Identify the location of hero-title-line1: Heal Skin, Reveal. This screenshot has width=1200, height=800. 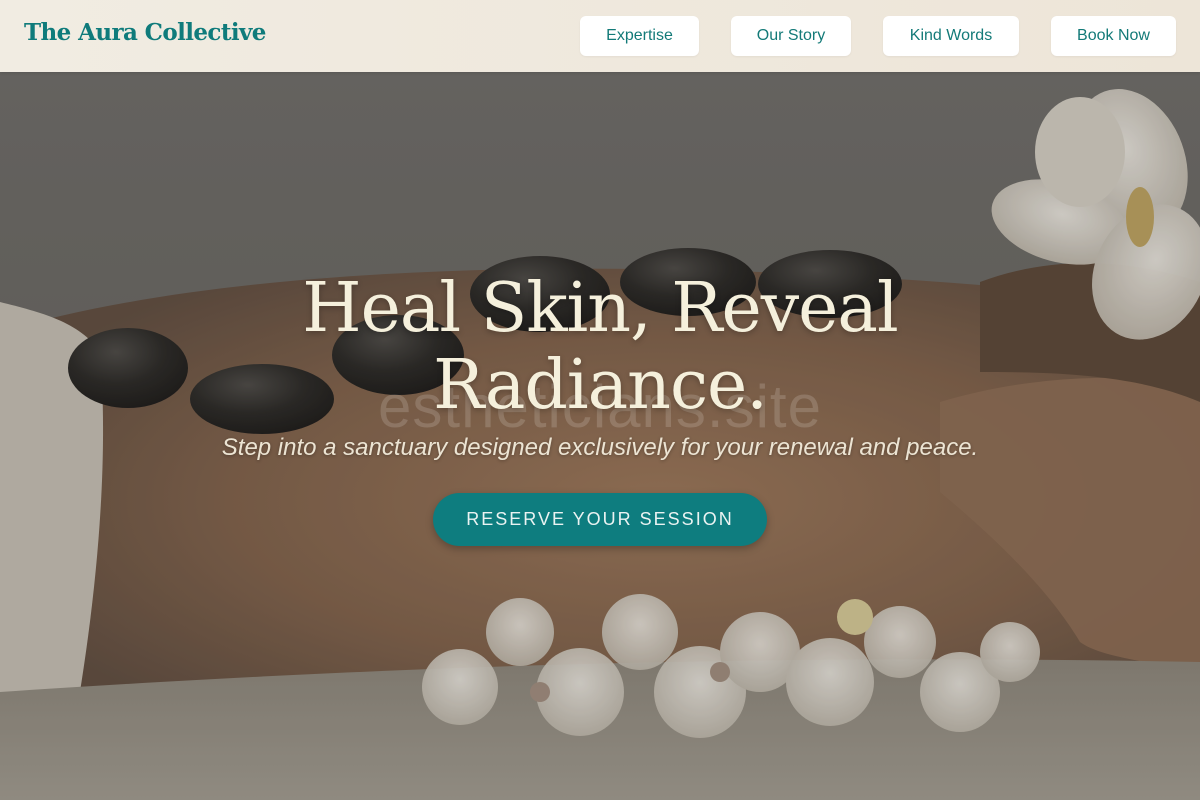
(600, 308).